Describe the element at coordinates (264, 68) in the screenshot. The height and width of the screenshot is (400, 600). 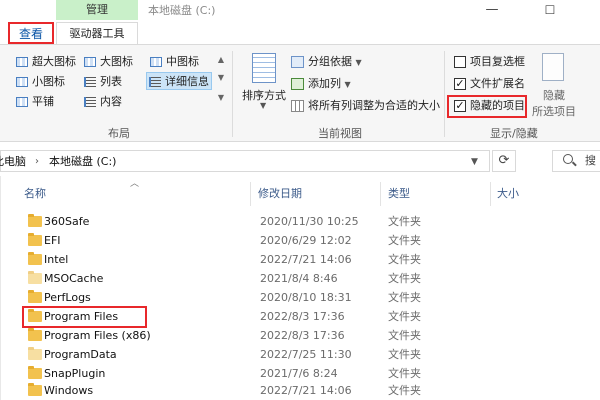
I see `sort-icon` at that location.